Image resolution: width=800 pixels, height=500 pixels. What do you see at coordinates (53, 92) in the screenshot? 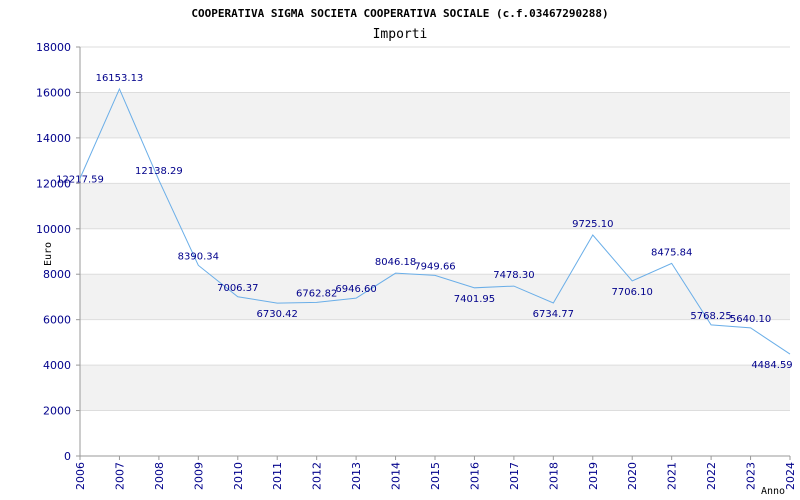
I see `y-tick-label: 16000` at bounding box center [53, 92].